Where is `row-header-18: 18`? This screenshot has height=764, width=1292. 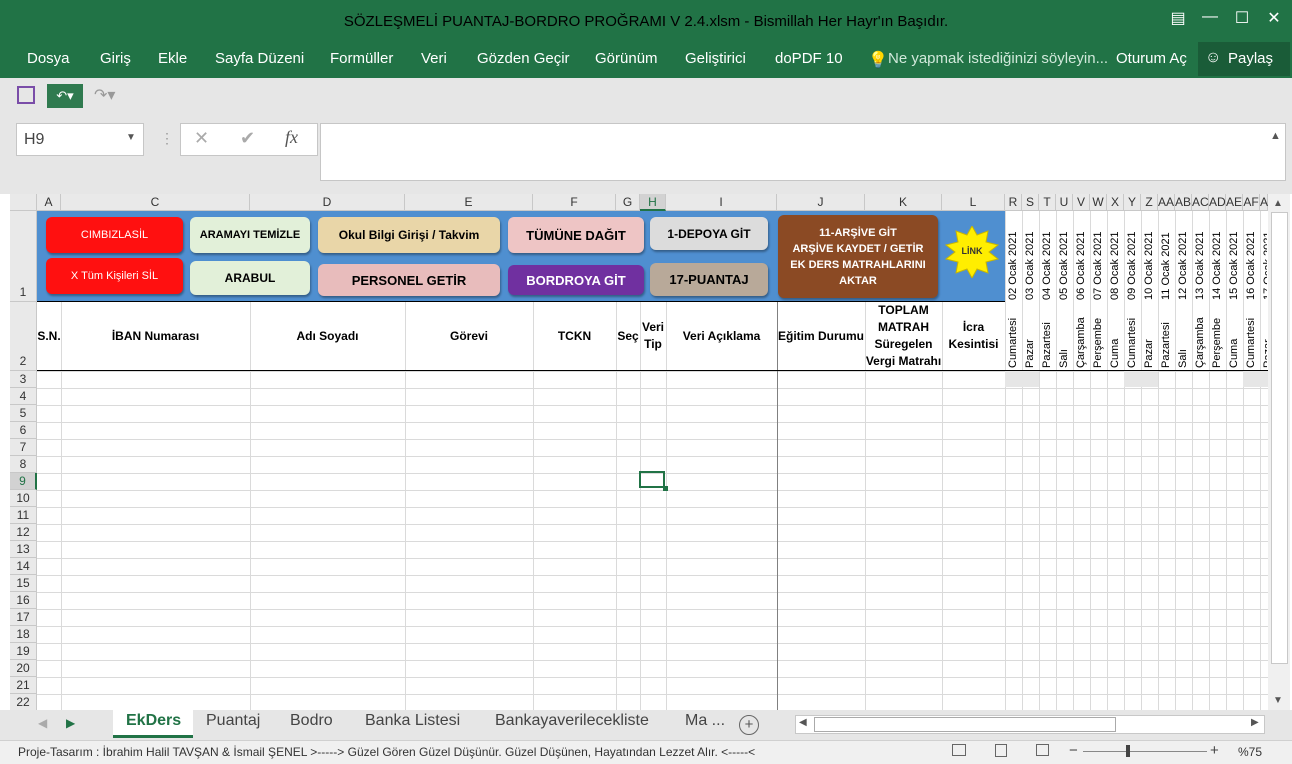 row-header-18: 18 is located at coordinates (23, 634).